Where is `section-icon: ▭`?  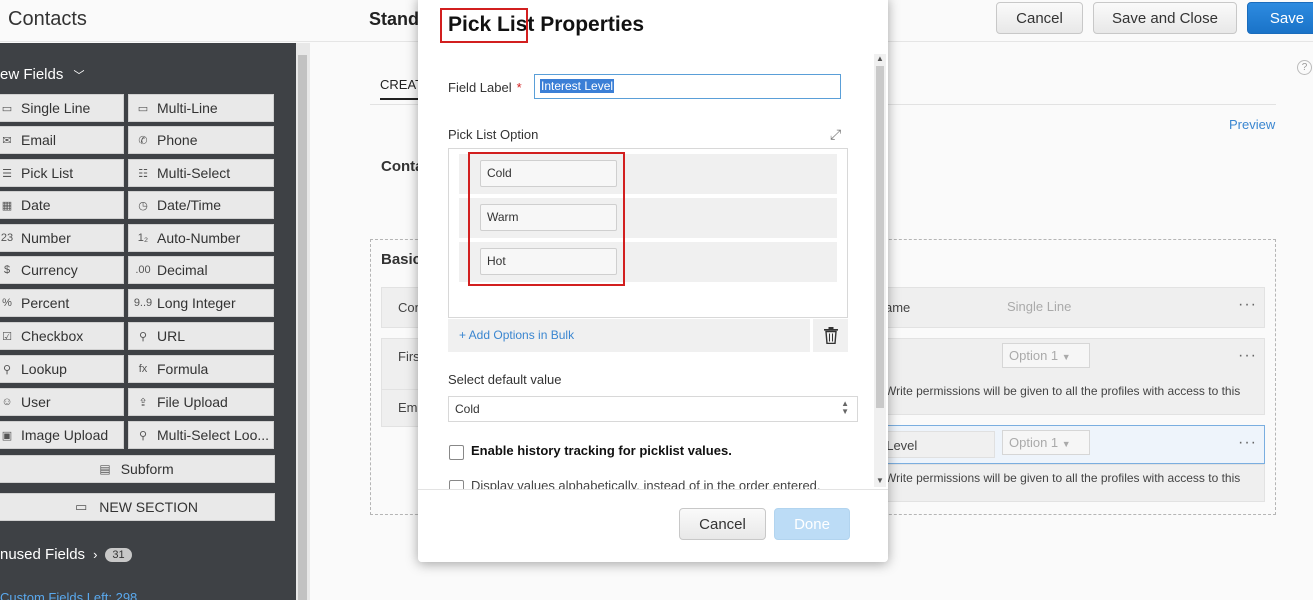 section-icon: ▭ is located at coordinates (81, 506).